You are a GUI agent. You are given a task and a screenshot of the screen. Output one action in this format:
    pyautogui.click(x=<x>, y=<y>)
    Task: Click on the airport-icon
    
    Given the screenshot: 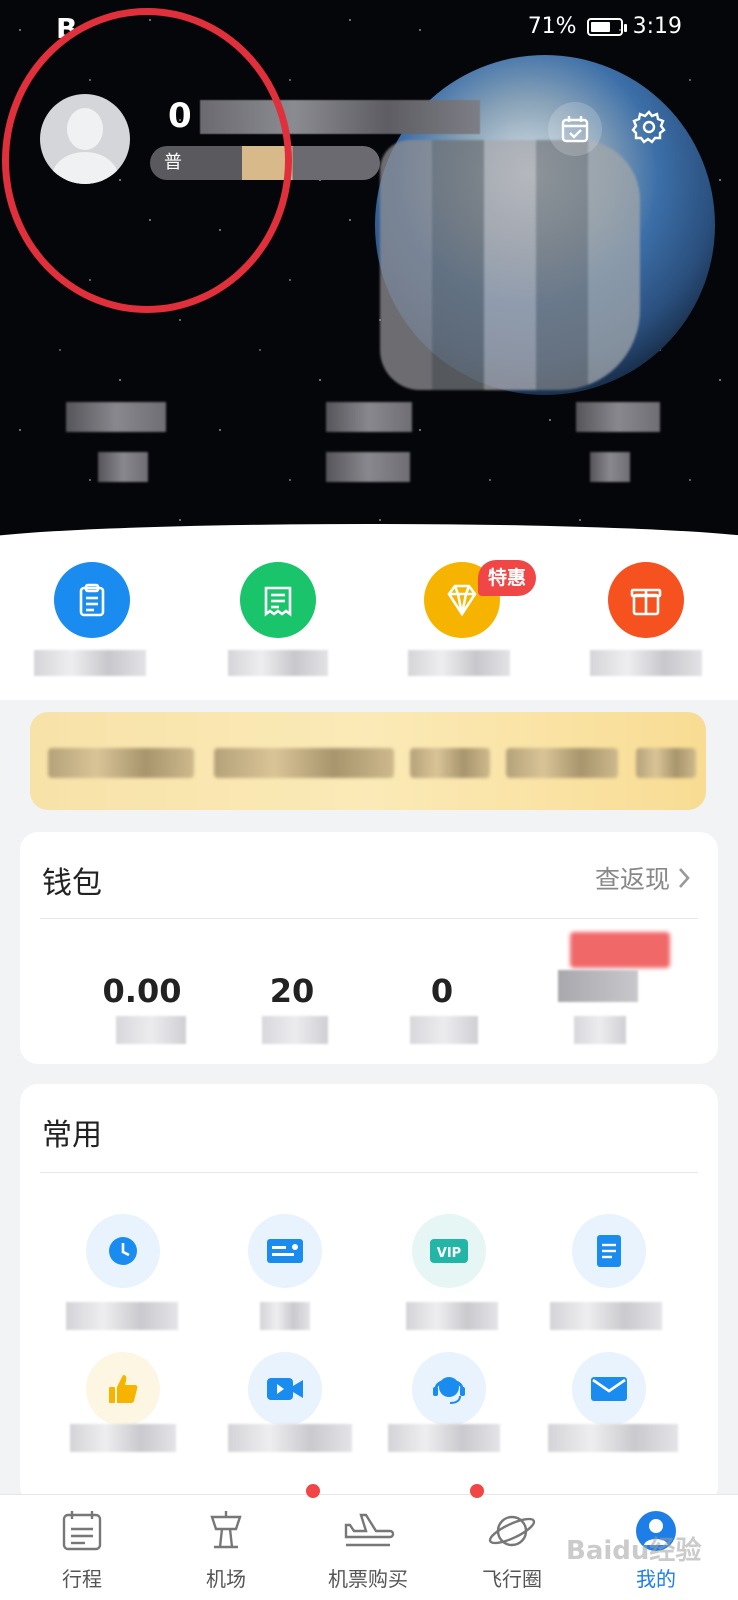 What is the action you would take?
    pyautogui.click(x=226, y=1530)
    